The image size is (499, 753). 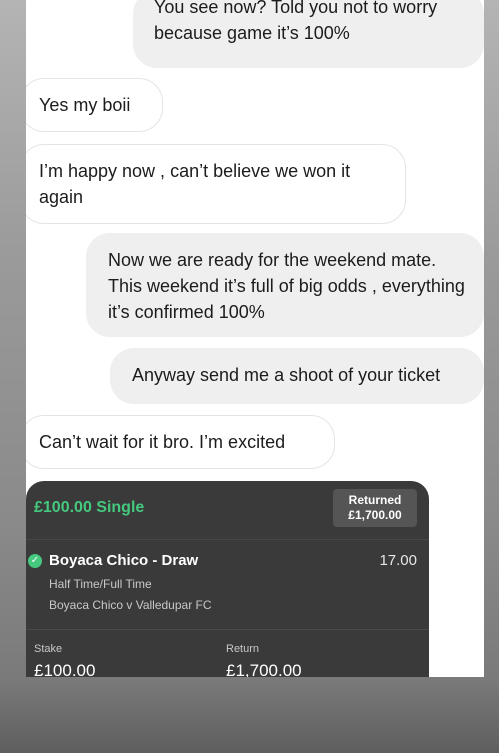 What do you see at coordinates (162, 442) in the screenshot?
I see `message-text: Can’t wait for it bro. I’m excited` at bounding box center [162, 442].